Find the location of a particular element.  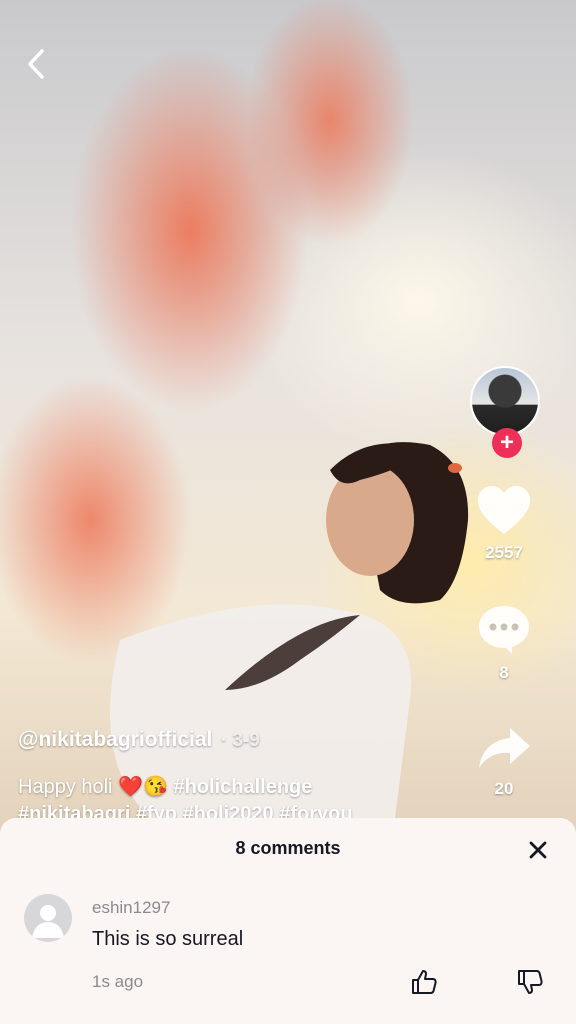

close-comments-button is located at coordinates (538, 850).